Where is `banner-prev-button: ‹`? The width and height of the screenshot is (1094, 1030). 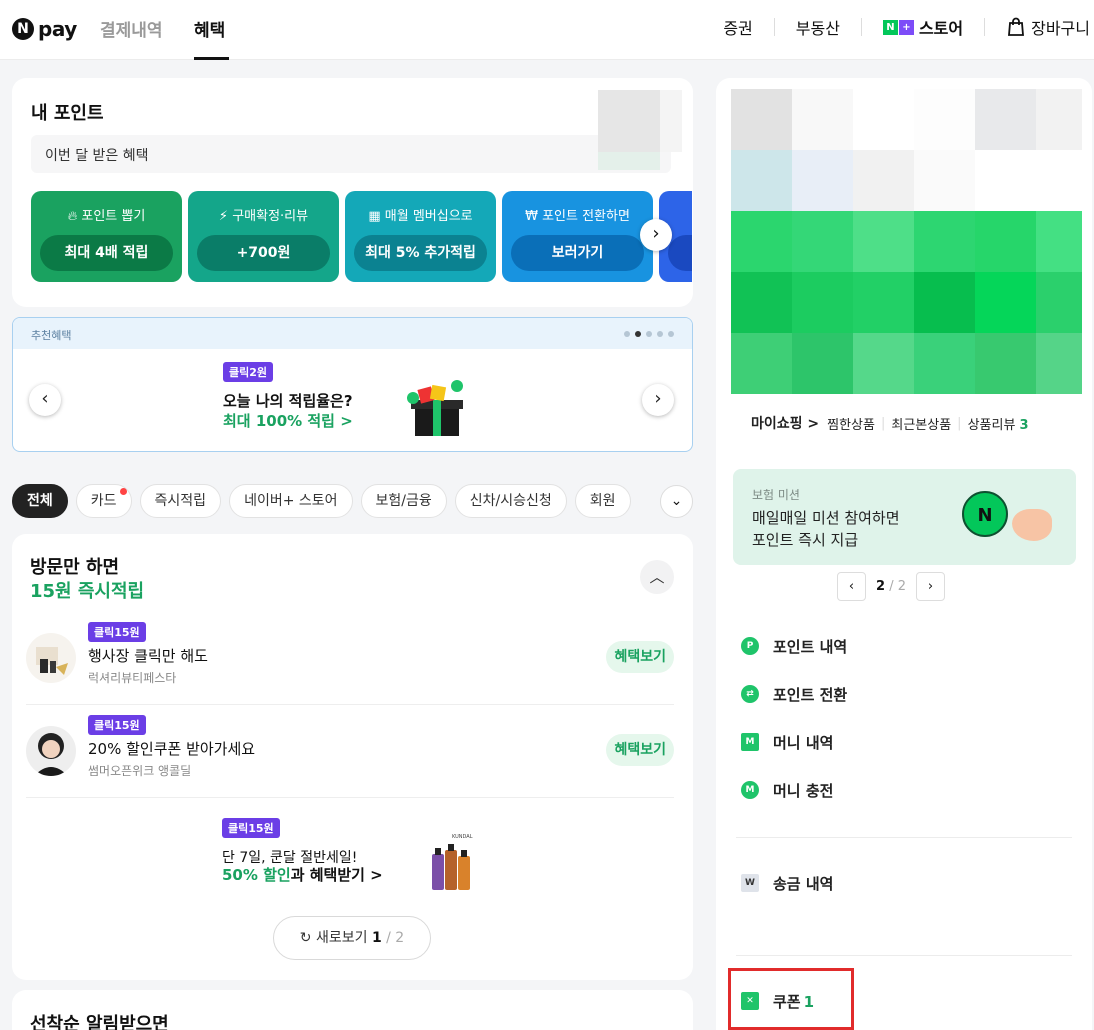
banner-prev-button: ‹ is located at coordinates (45, 400).